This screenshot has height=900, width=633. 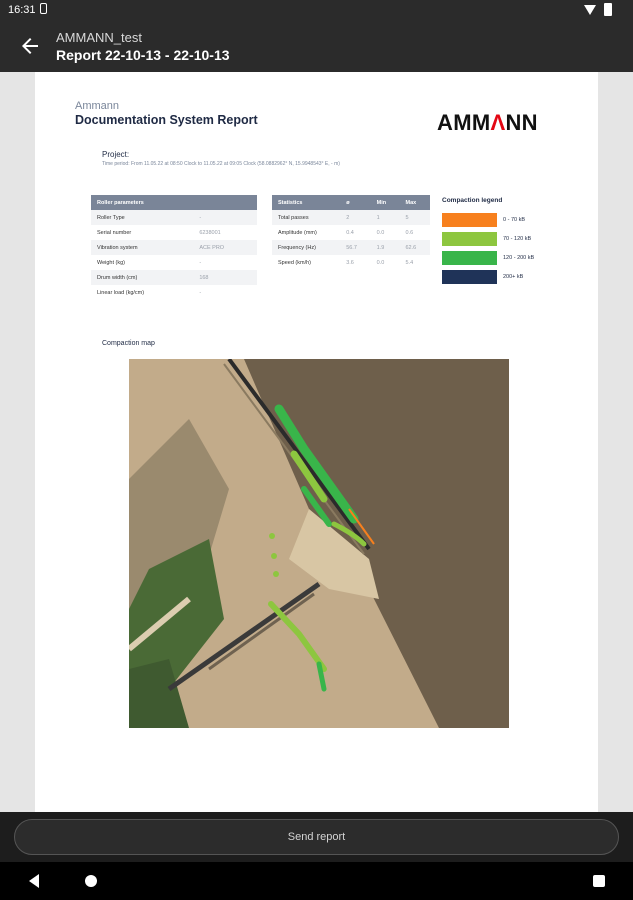 I want to click on send-report-button: Send report, so click(x=316, y=837).